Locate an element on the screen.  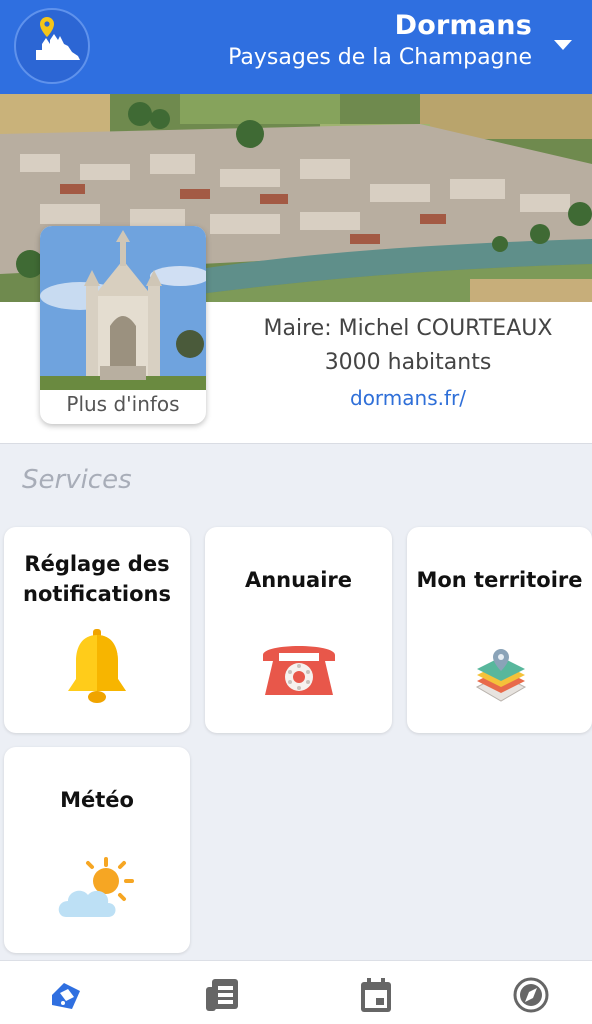
calendar-icon is located at coordinates (376, 995).